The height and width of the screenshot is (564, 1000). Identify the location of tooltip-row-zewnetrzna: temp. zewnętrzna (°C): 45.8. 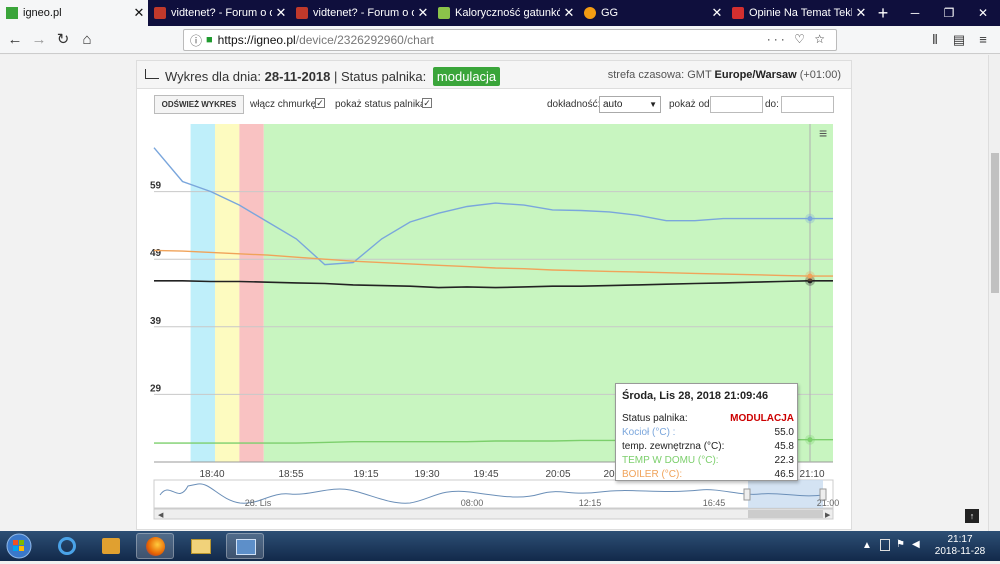
(708, 447).